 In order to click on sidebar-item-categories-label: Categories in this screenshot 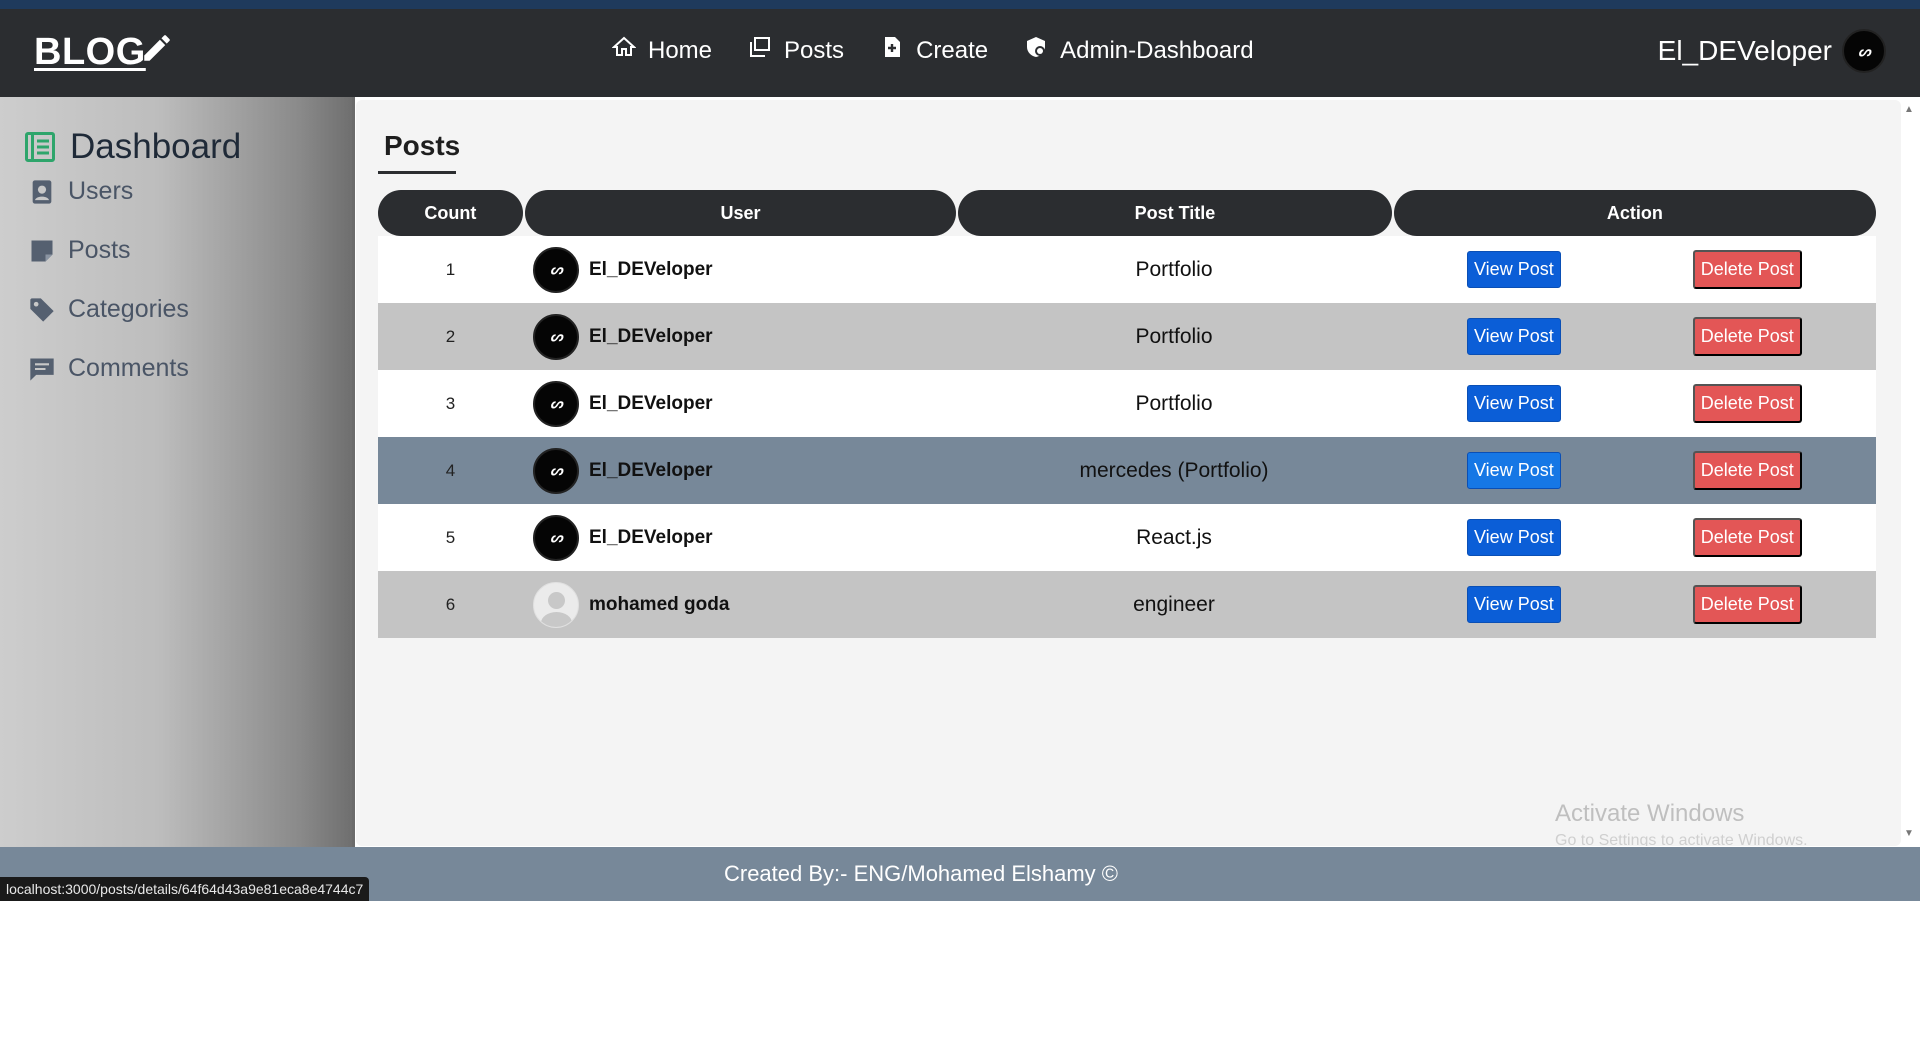, I will do `click(128, 309)`.